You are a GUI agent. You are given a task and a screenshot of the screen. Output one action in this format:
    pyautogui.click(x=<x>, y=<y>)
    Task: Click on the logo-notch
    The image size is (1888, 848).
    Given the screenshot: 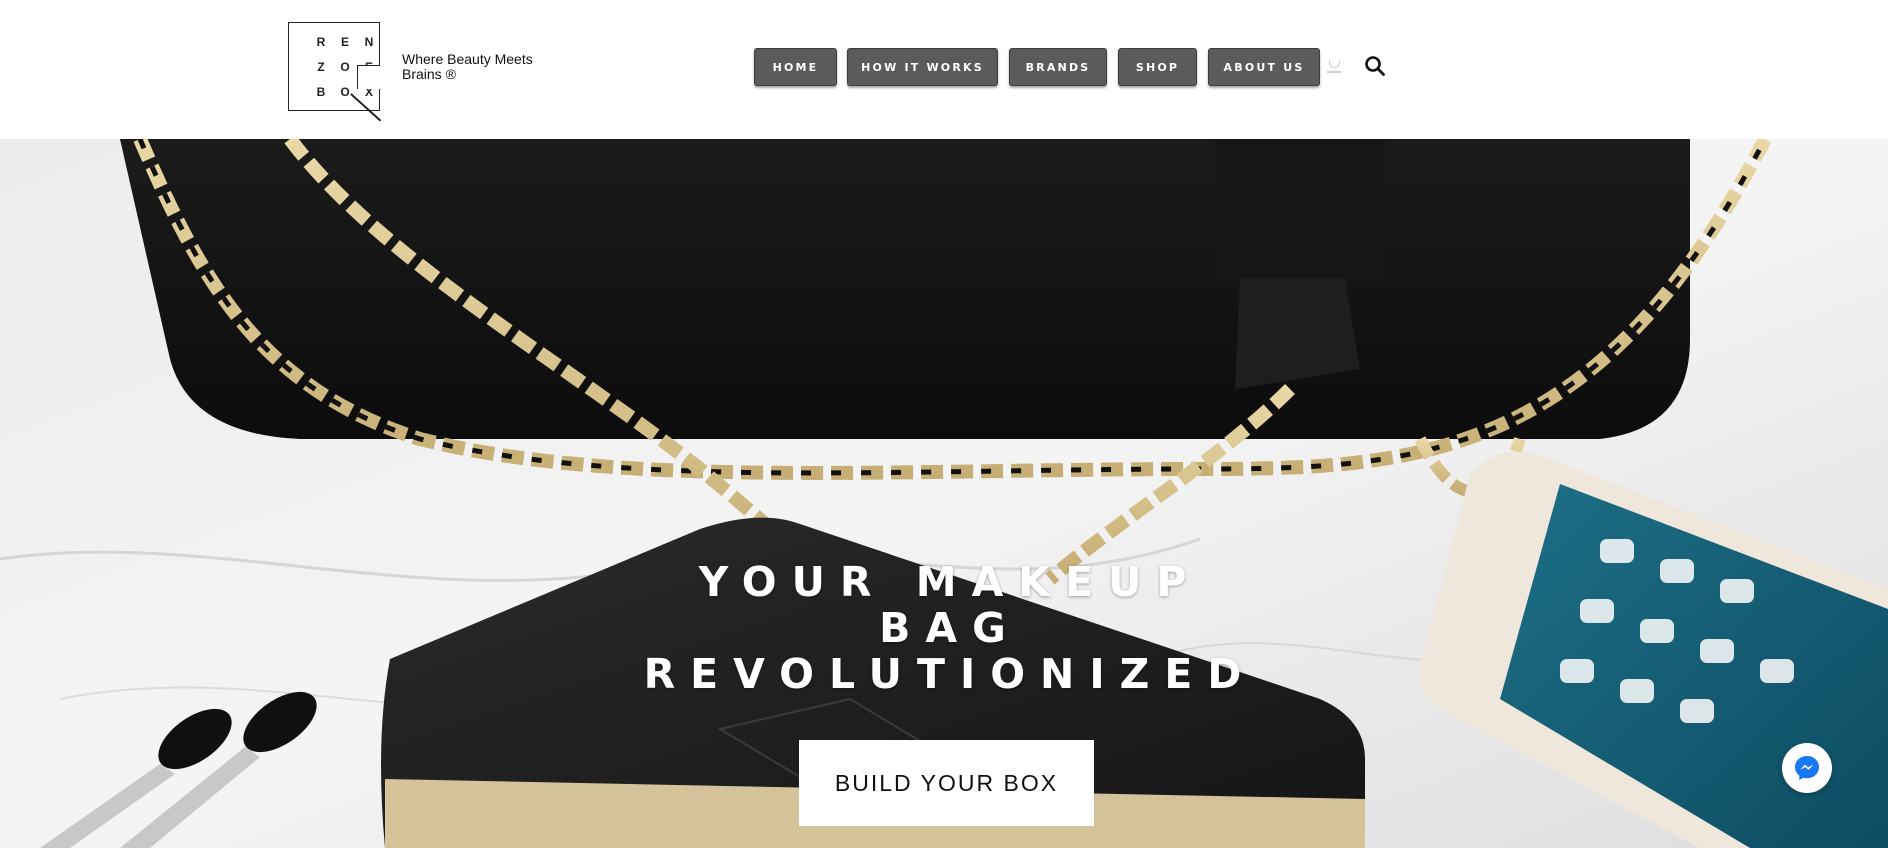 What is the action you would take?
    pyautogui.click(x=368, y=77)
    